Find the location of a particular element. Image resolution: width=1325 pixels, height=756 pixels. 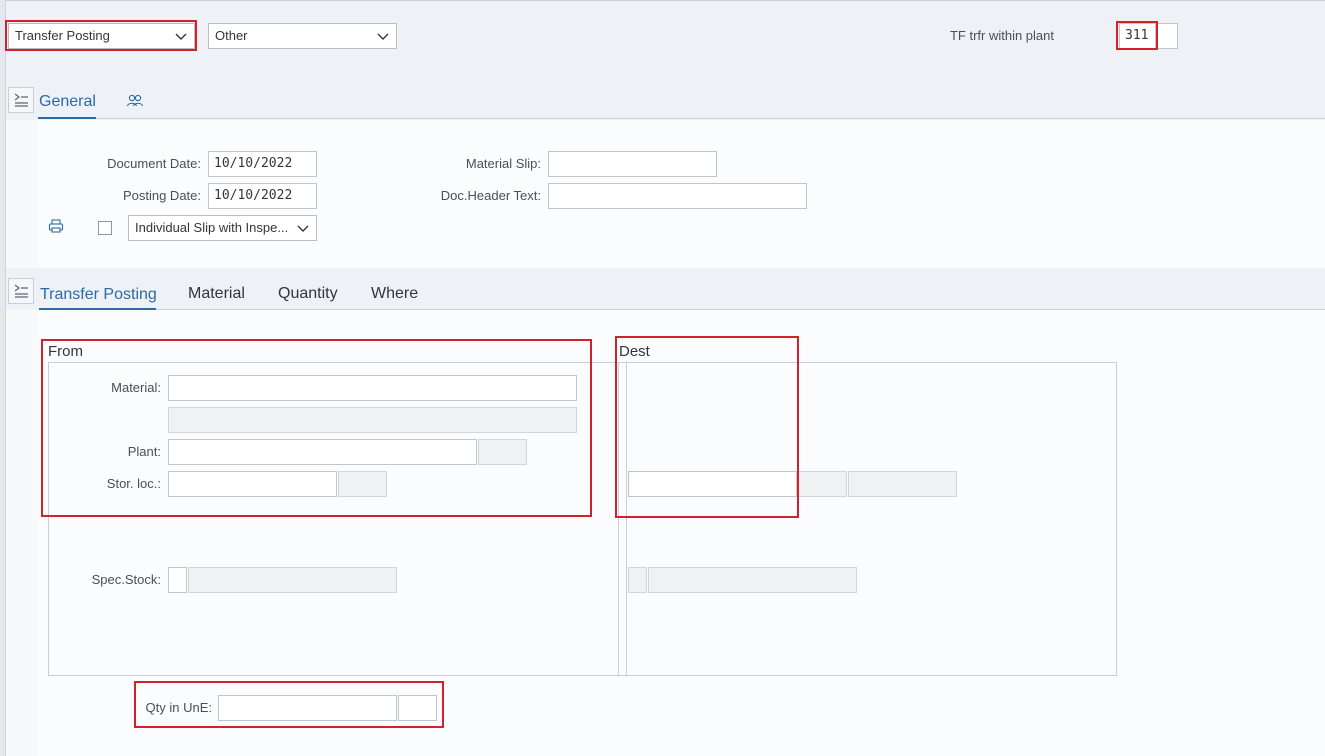

document-date-input: 10/10/2022 is located at coordinates (262, 164).